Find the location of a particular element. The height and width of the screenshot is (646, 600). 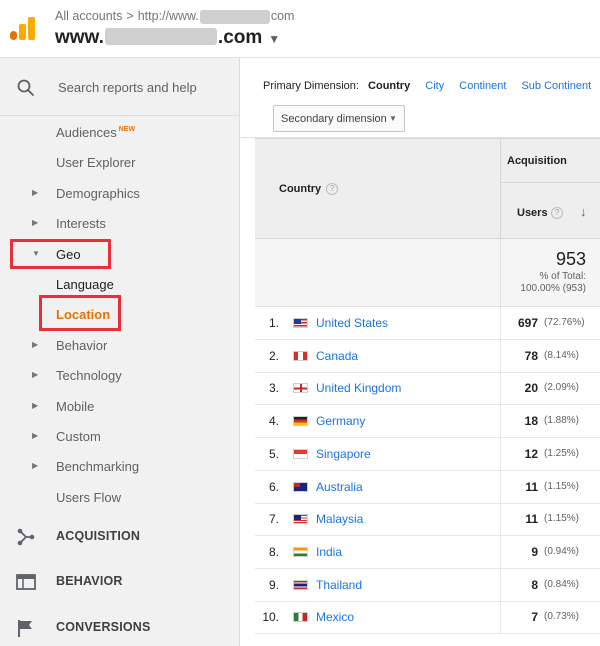

users-percent: (8.14%) is located at coordinates (562, 355).